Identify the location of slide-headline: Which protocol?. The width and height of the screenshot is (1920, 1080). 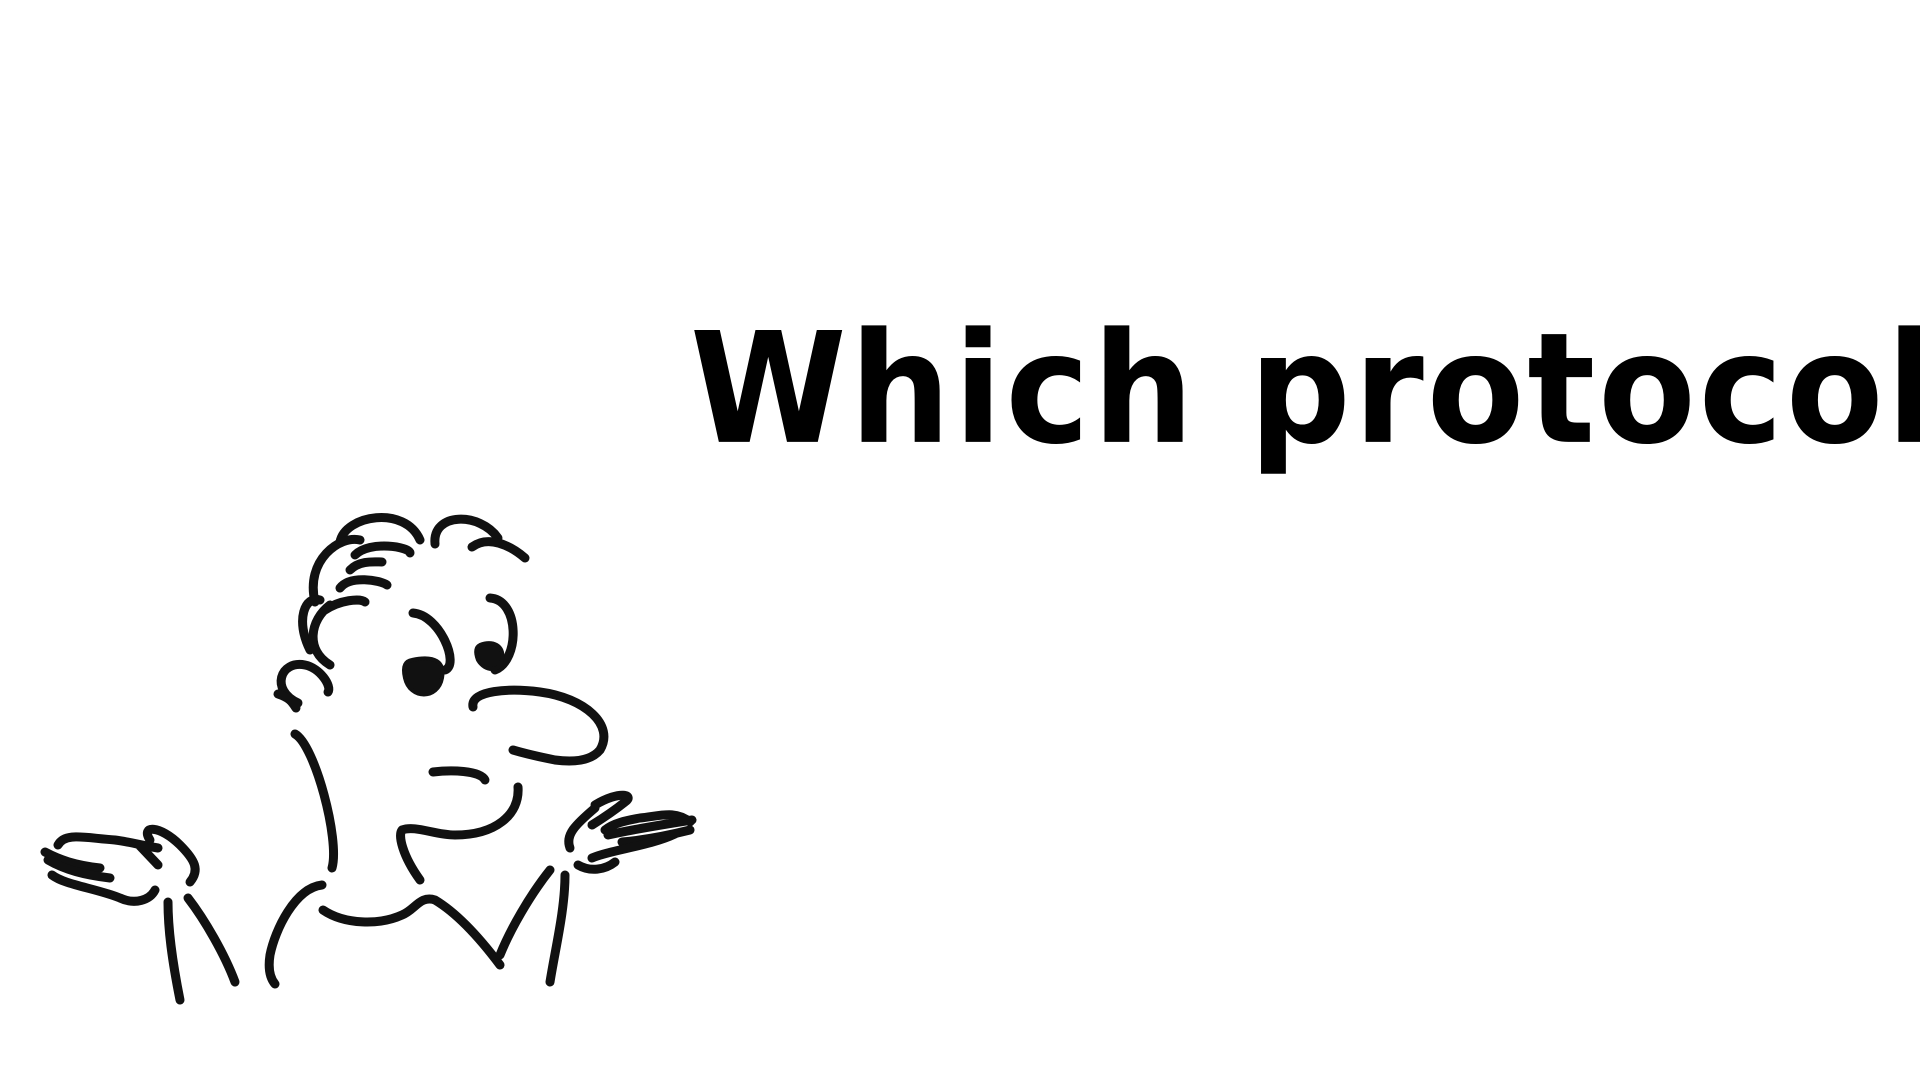
(1305, 389).